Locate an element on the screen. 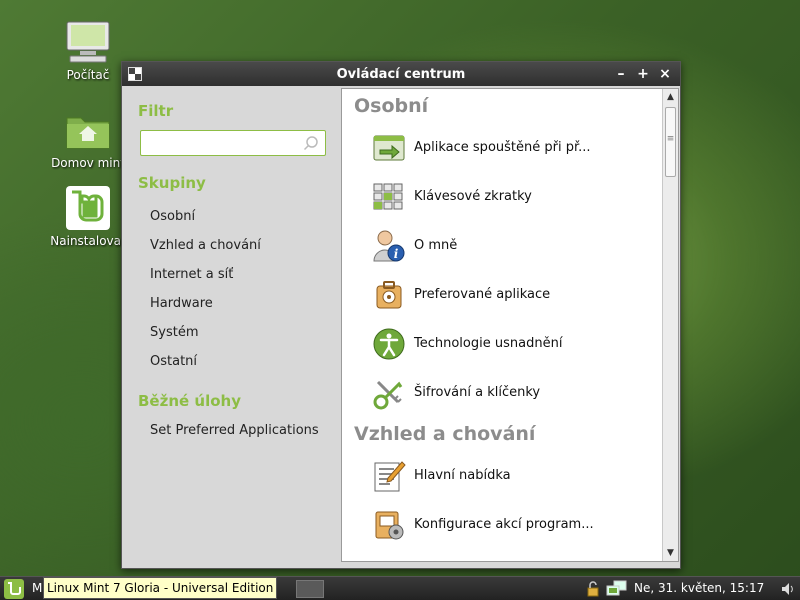  app-item-main-menu: Hlavní nabídka is located at coordinates (508, 475).